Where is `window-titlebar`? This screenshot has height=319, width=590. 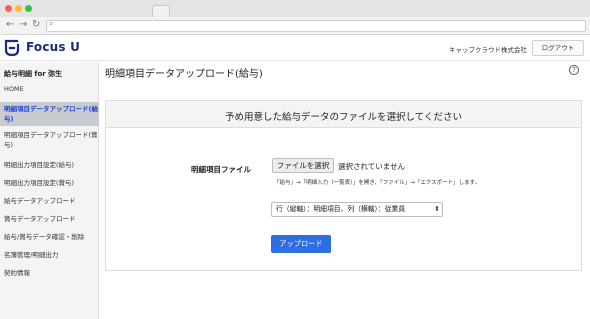
window-titlebar is located at coordinates (295, 8).